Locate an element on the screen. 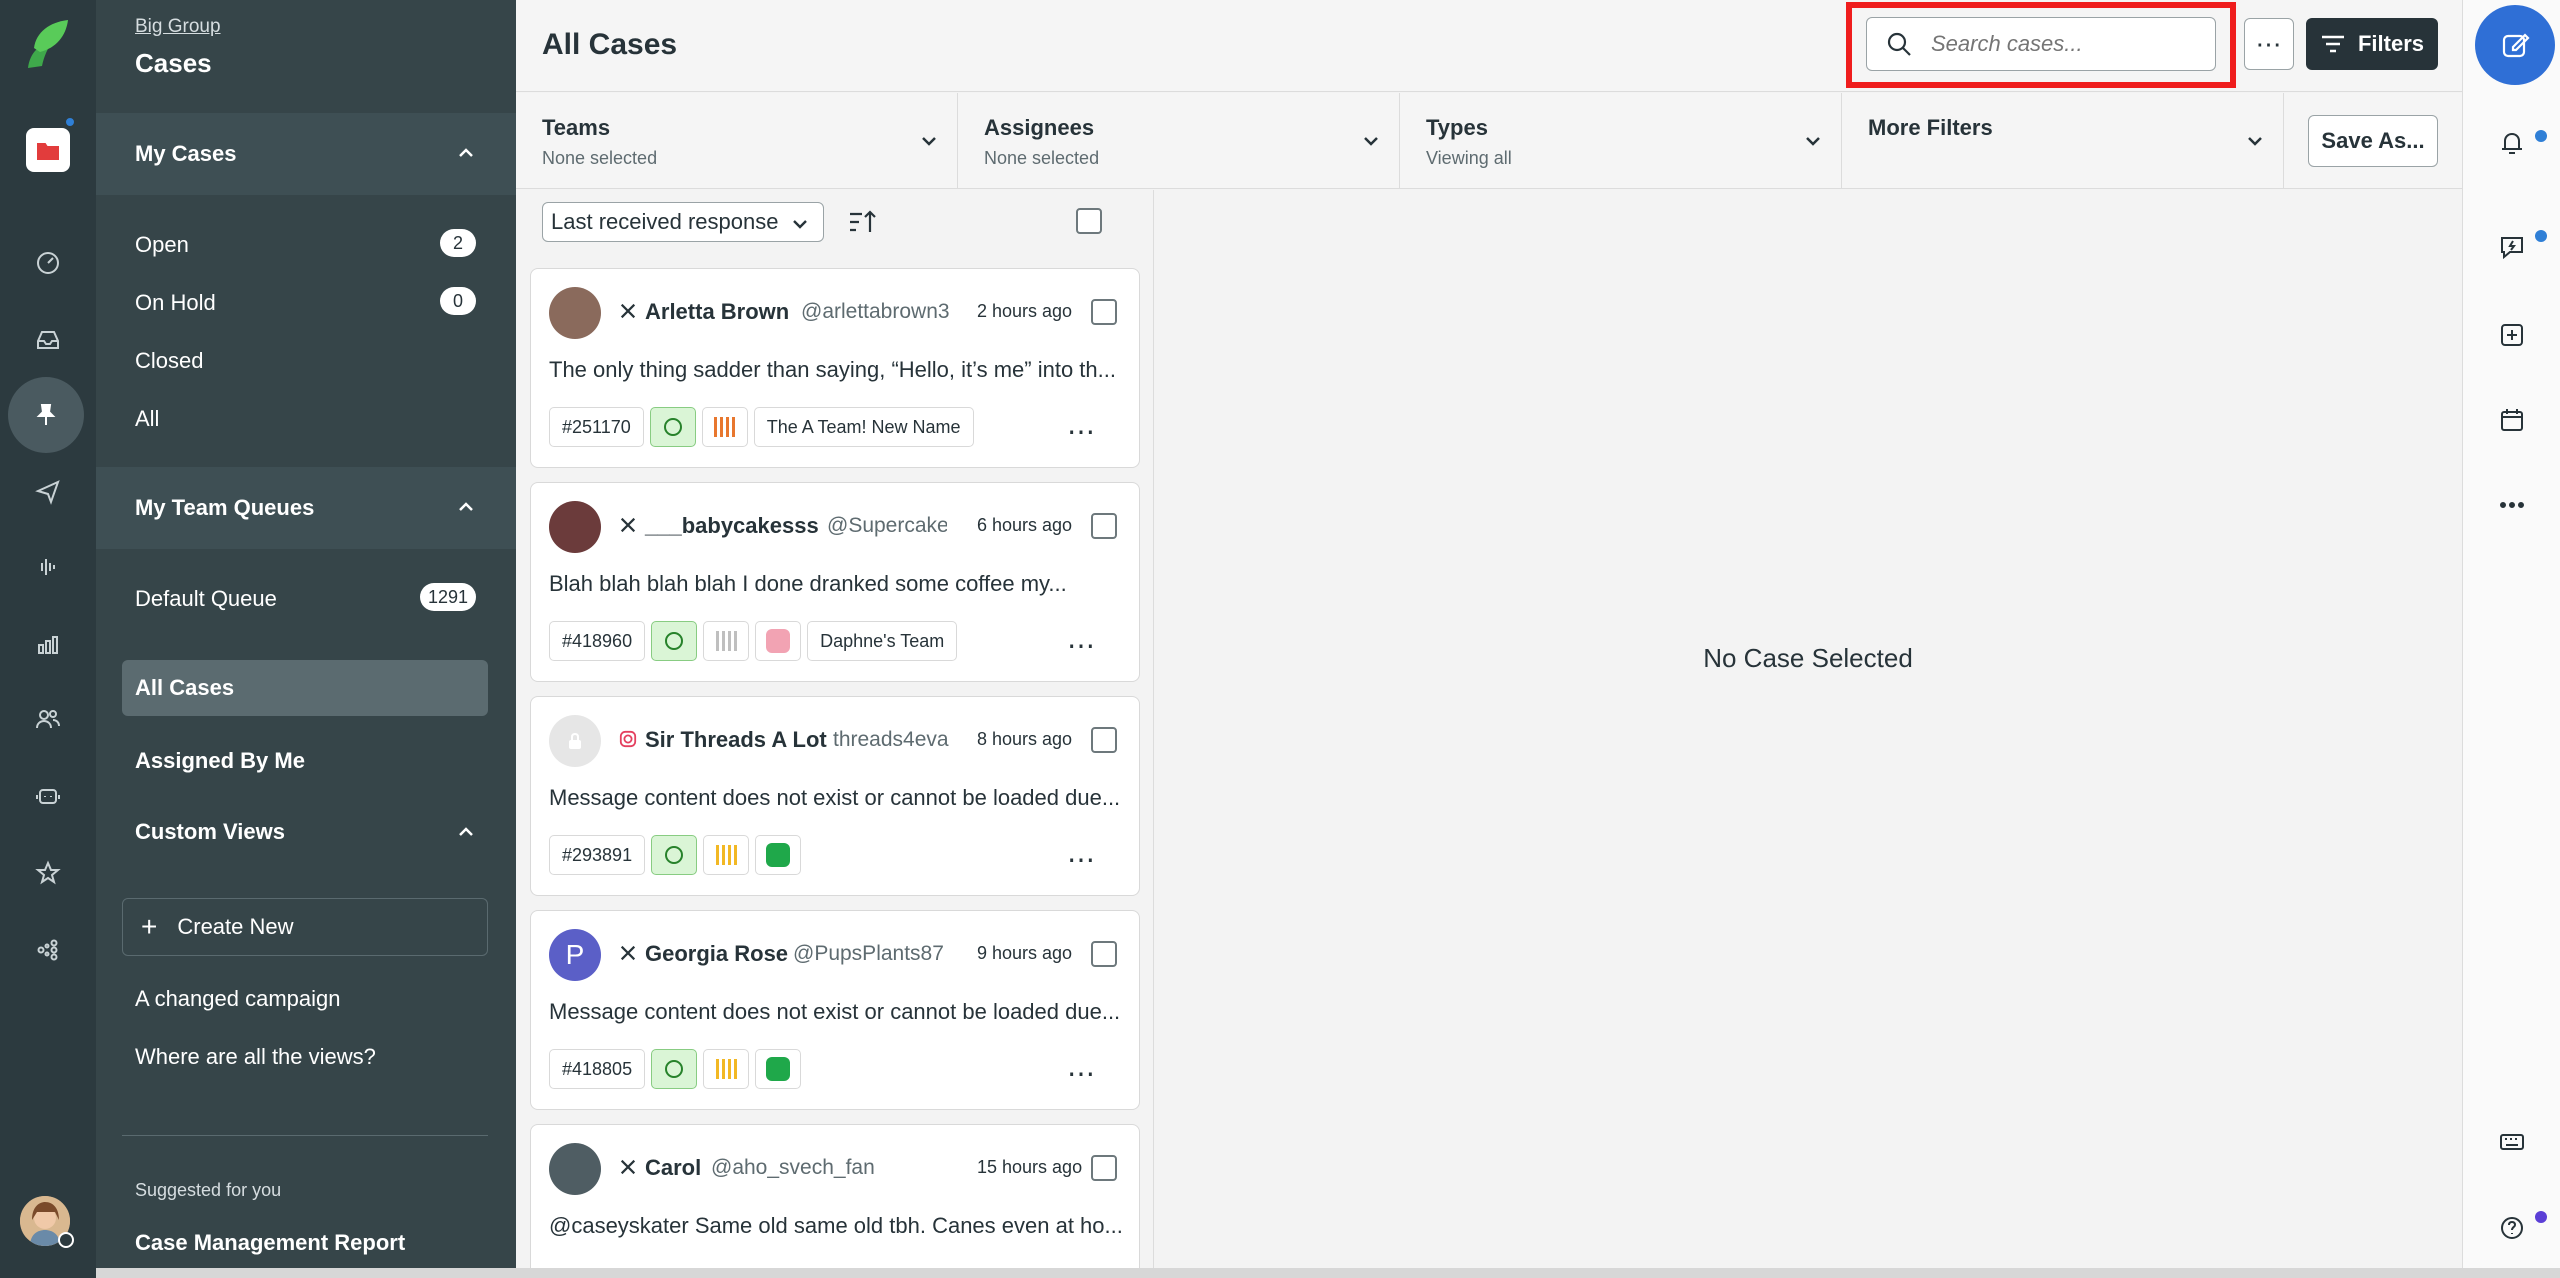 The image size is (2560, 1278). reports-nav-icon is located at coordinates (48, 644).